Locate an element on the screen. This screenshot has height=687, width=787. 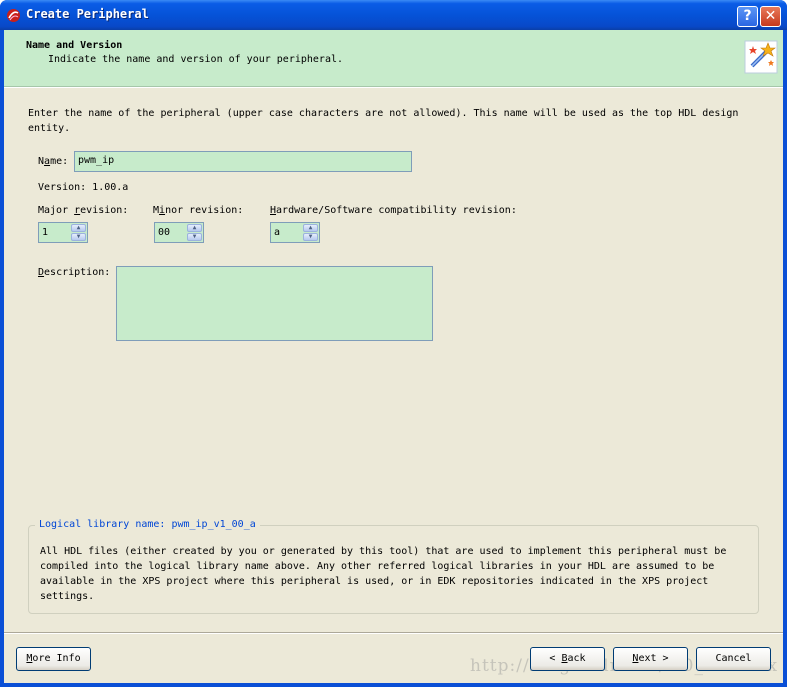
major-revision-label: Major revision: is located at coordinates (83, 210).